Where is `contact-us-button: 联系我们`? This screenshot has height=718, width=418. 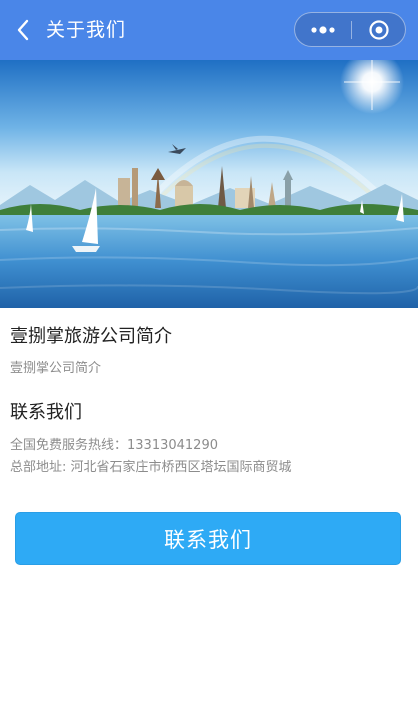 contact-us-button: 联系我们 is located at coordinates (208, 538).